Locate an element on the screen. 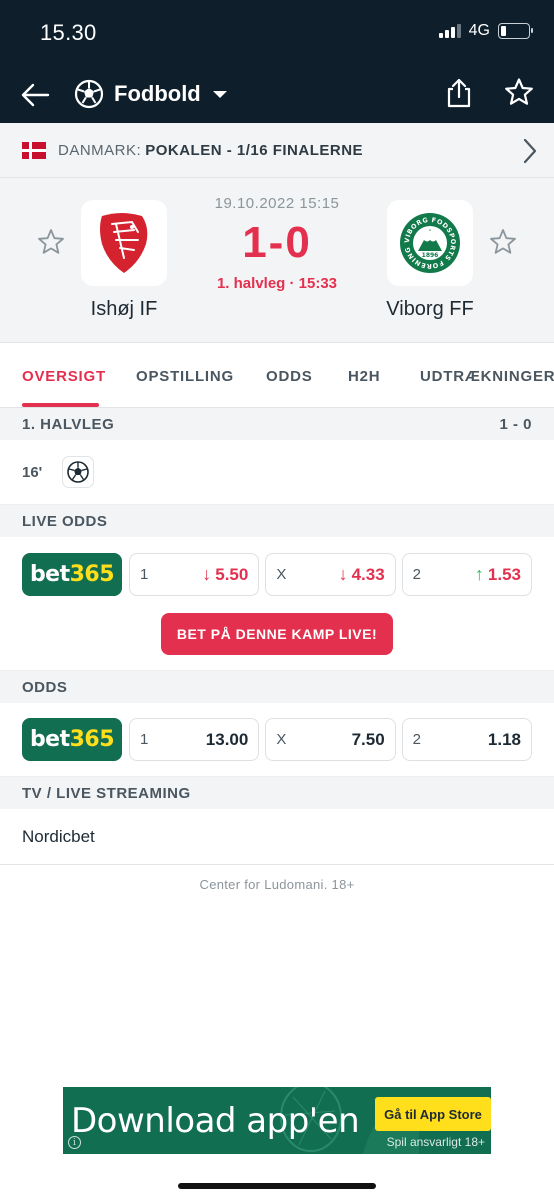 The image size is (554, 1200). share-icon is located at coordinates (459, 93).